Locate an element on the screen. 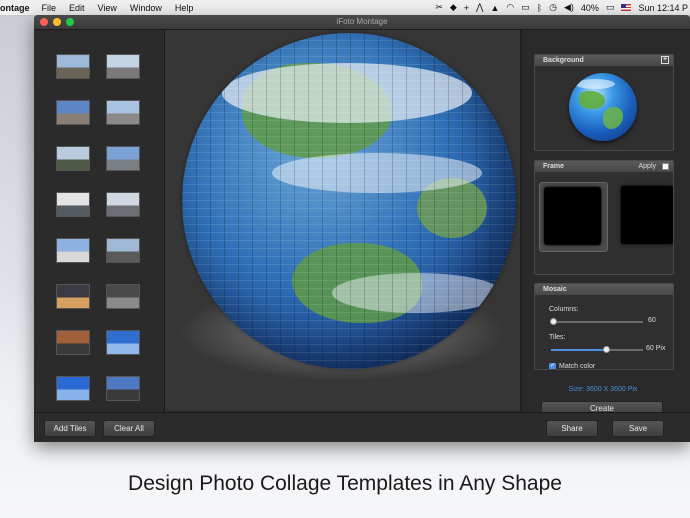  bottom-toolbar: Add Tiles Clear All Share Save is located at coordinates (362, 427).